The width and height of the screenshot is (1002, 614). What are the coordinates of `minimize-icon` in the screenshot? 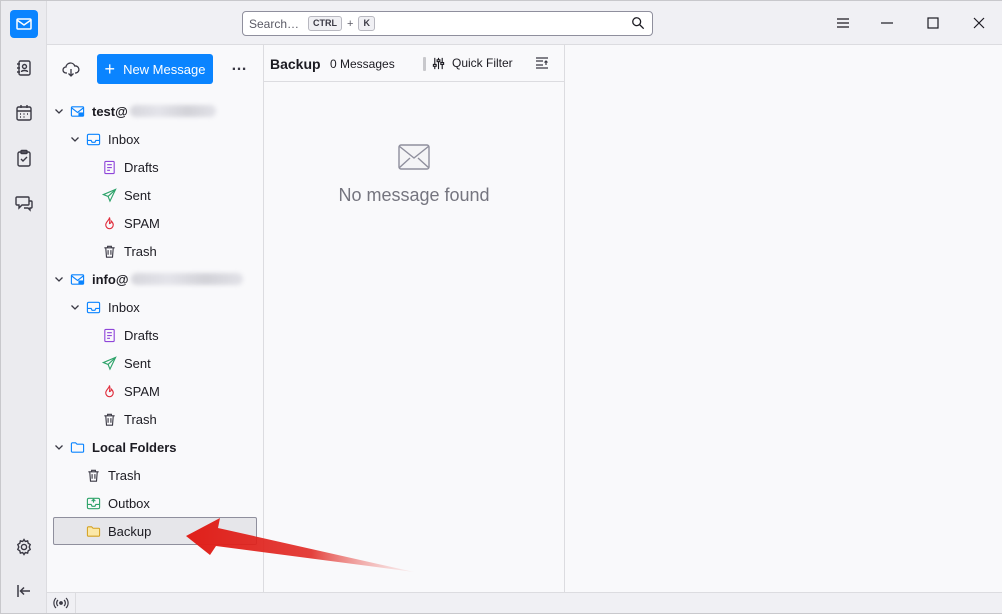 It's located at (887, 23).